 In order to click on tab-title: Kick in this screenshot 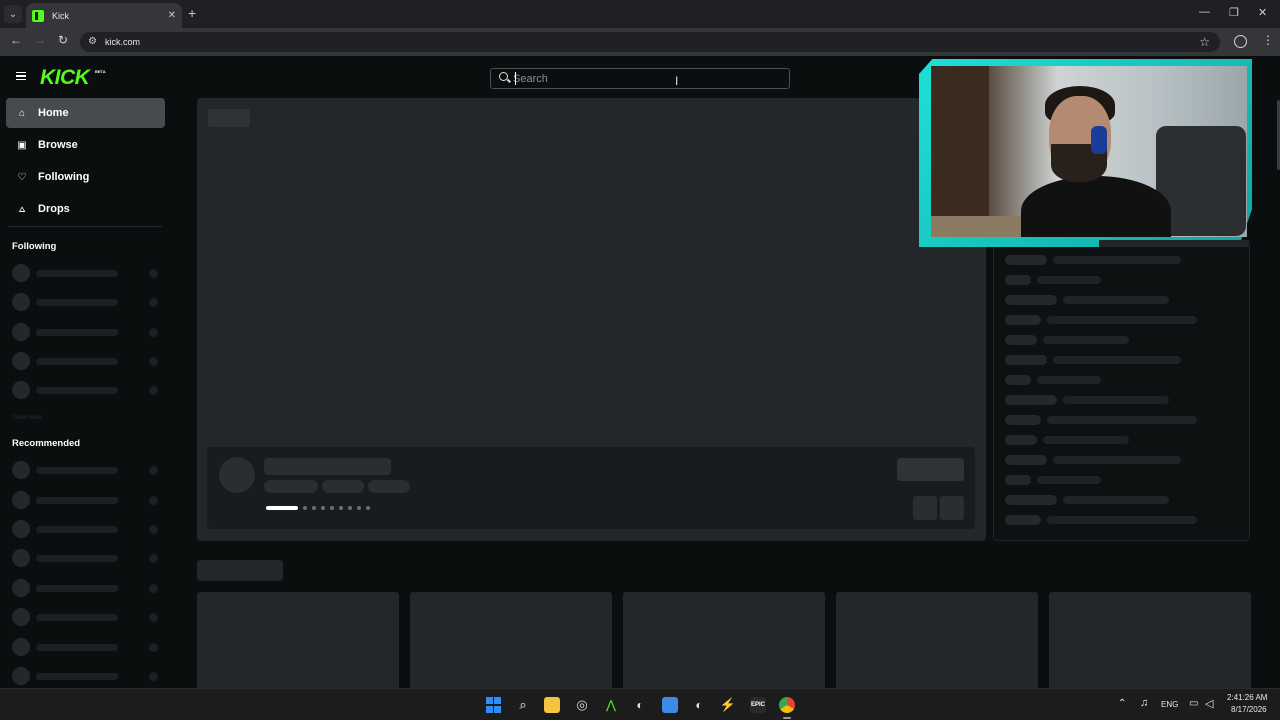, I will do `click(61, 15)`.